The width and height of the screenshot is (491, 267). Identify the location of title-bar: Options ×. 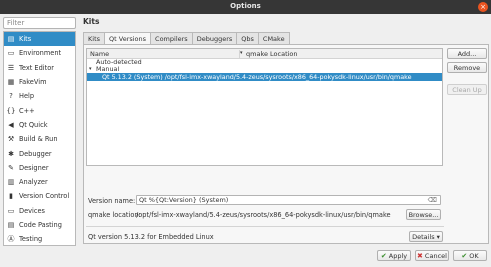
(245, 7).